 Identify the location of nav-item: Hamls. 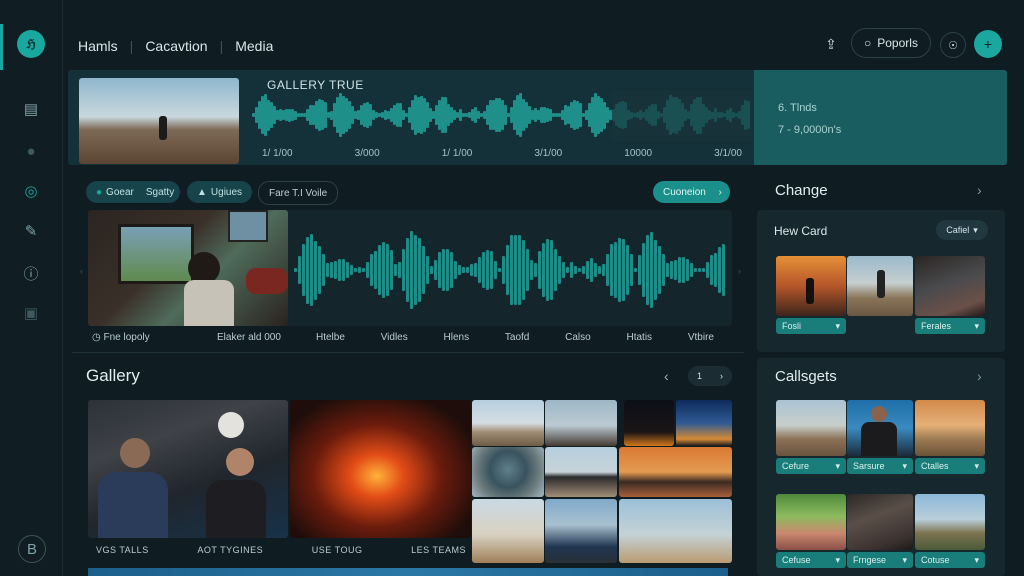
(98, 46).